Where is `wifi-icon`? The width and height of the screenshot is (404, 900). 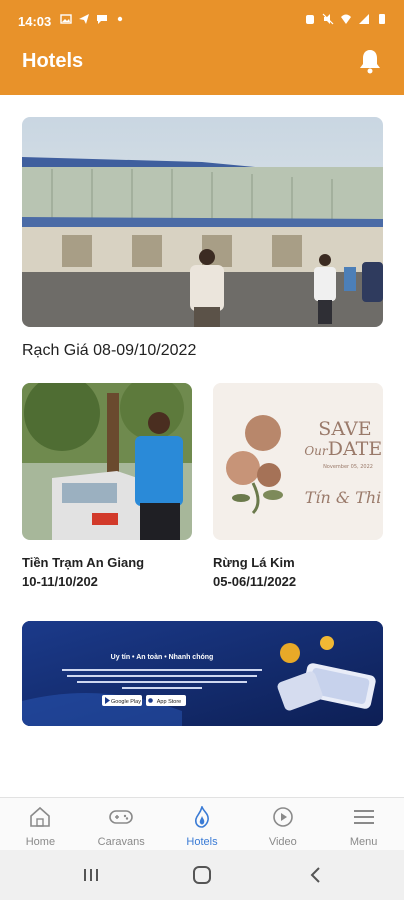 wifi-icon is located at coordinates (346, 19).